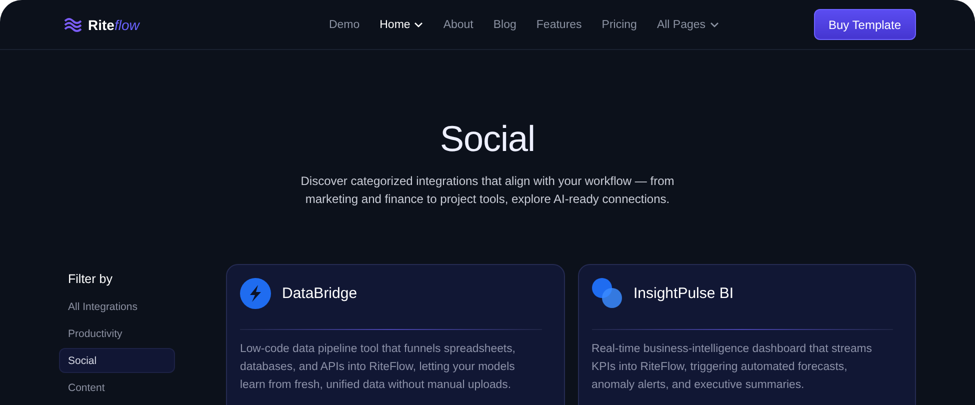 The image size is (975, 405). What do you see at coordinates (504, 24) in the screenshot?
I see `nav-link: Blog` at bounding box center [504, 24].